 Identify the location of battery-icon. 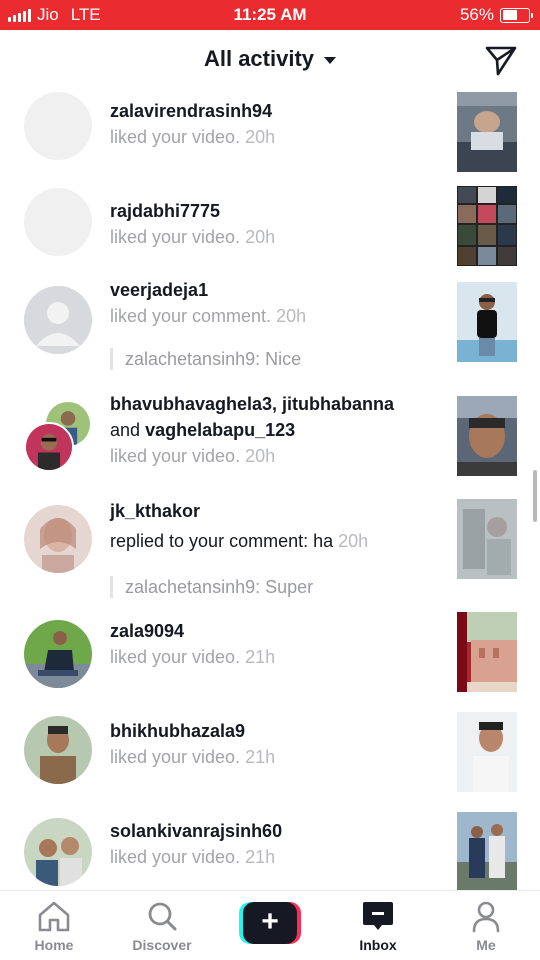
(516, 15).